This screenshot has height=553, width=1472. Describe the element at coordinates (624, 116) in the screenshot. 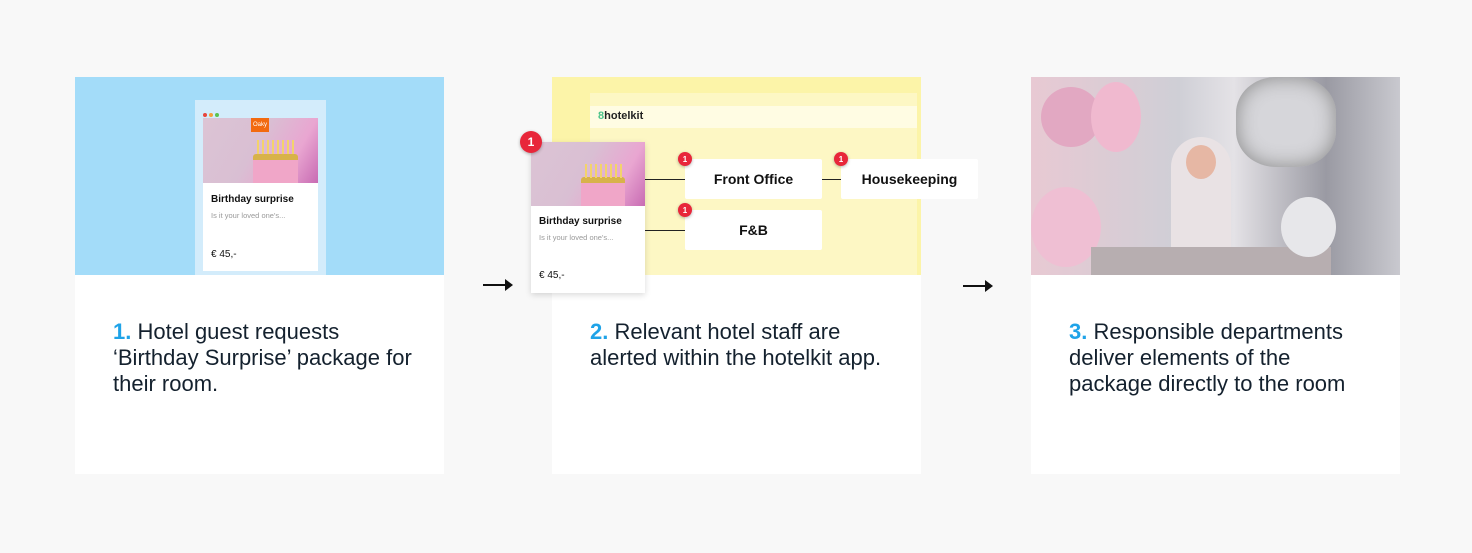

I see `brand-name: hotelkit` at that location.